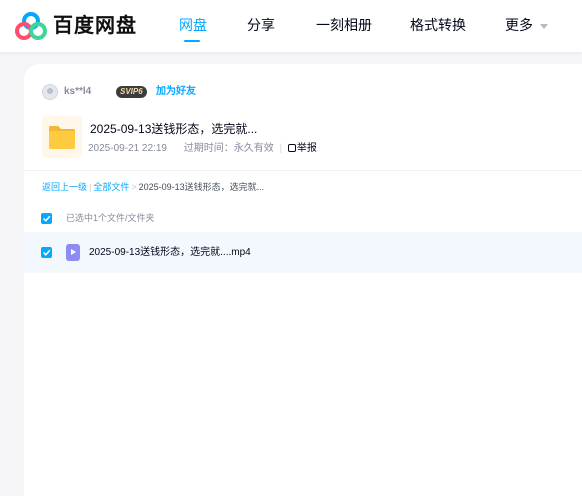  What do you see at coordinates (228, 148) in the screenshot?
I see `share-expire-time: 过期时间：永久有效` at bounding box center [228, 148].